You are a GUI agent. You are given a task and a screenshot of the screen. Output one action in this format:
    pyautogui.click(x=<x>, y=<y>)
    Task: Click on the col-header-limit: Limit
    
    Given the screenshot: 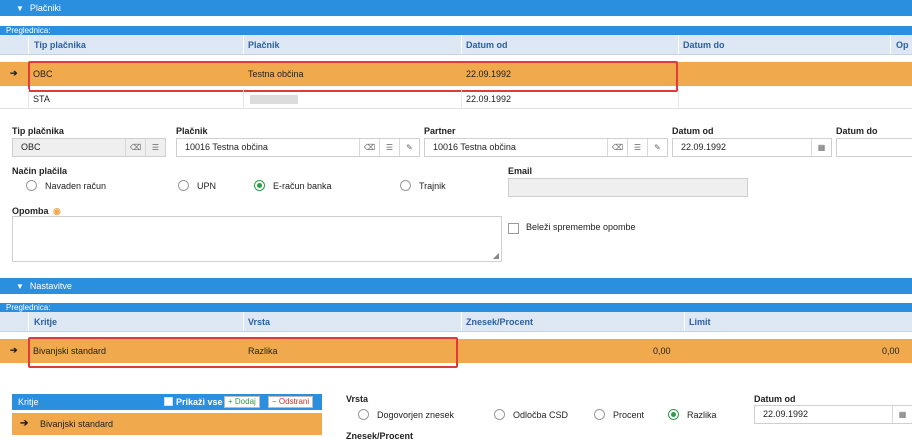 What is the action you would take?
    pyautogui.click(x=700, y=322)
    